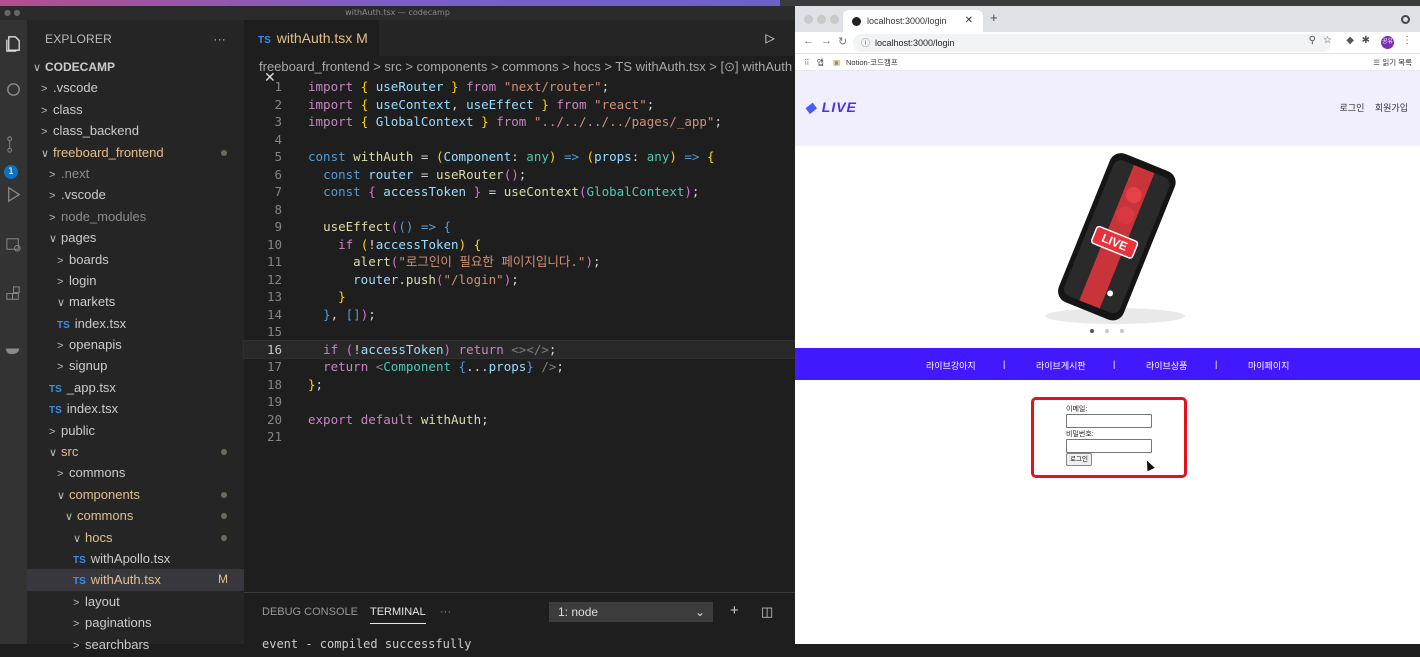 The height and width of the screenshot is (657, 1420). Describe the element at coordinates (842, 41) in the screenshot. I see `reload-icon: ↻` at that location.